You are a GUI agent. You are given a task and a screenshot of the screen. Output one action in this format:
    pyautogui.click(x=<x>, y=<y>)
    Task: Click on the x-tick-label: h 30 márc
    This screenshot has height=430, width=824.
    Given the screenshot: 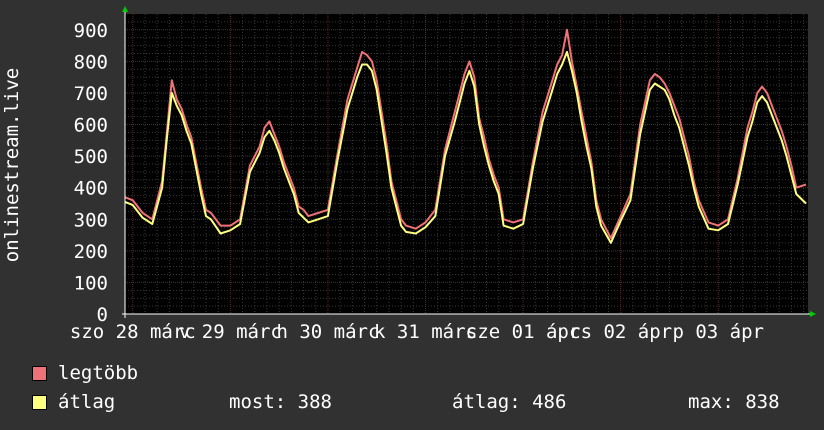 What is the action you would take?
    pyautogui.click(x=327, y=332)
    